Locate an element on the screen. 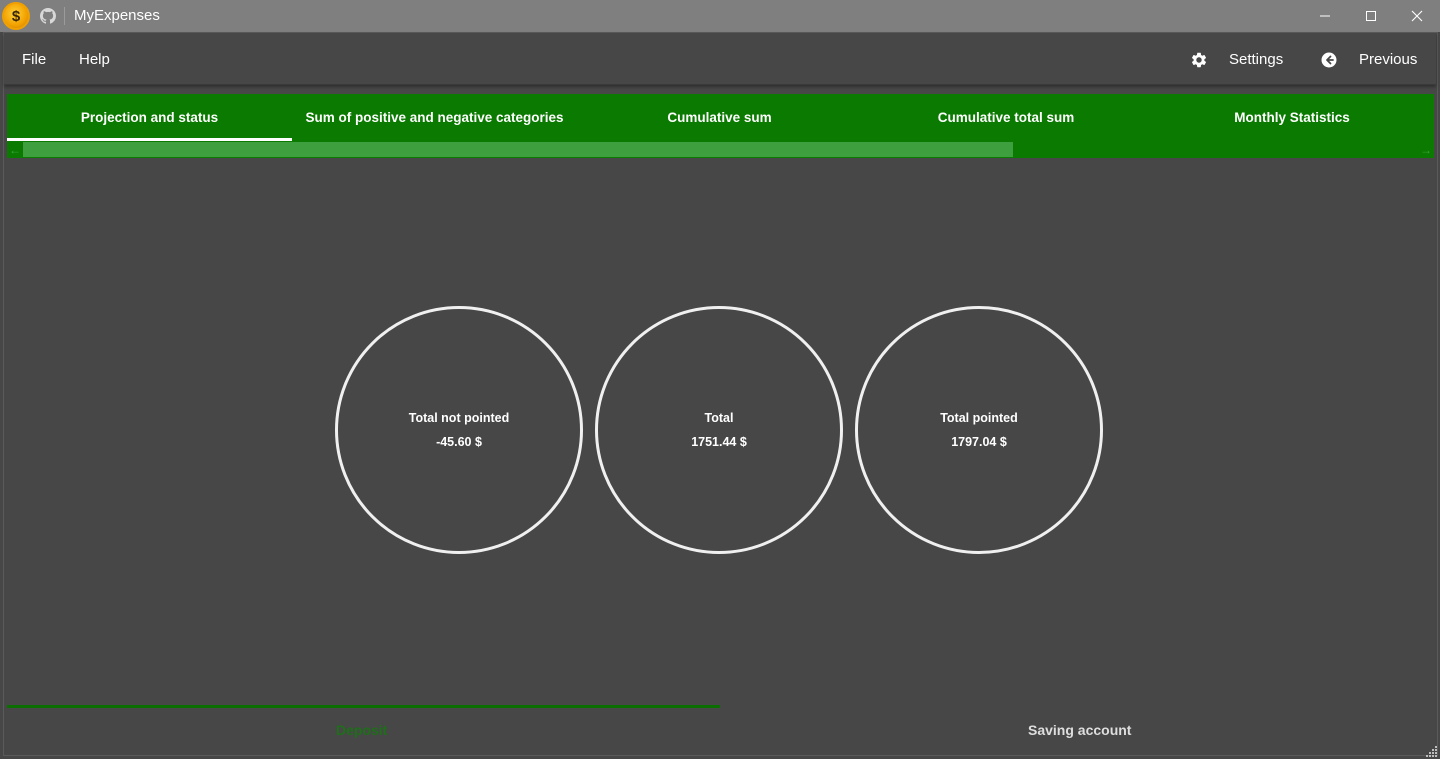 This screenshot has width=1440, height=759. selected-account-indicator is located at coordinates (363, 706).